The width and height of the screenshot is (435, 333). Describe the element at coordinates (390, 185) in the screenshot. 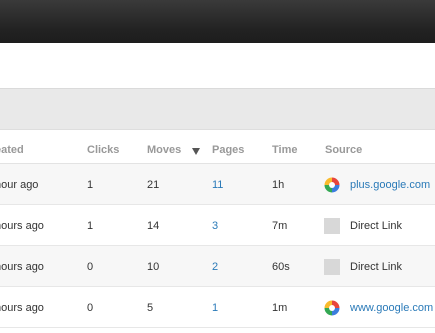

I see `source-link: plus.google.com` at that location.